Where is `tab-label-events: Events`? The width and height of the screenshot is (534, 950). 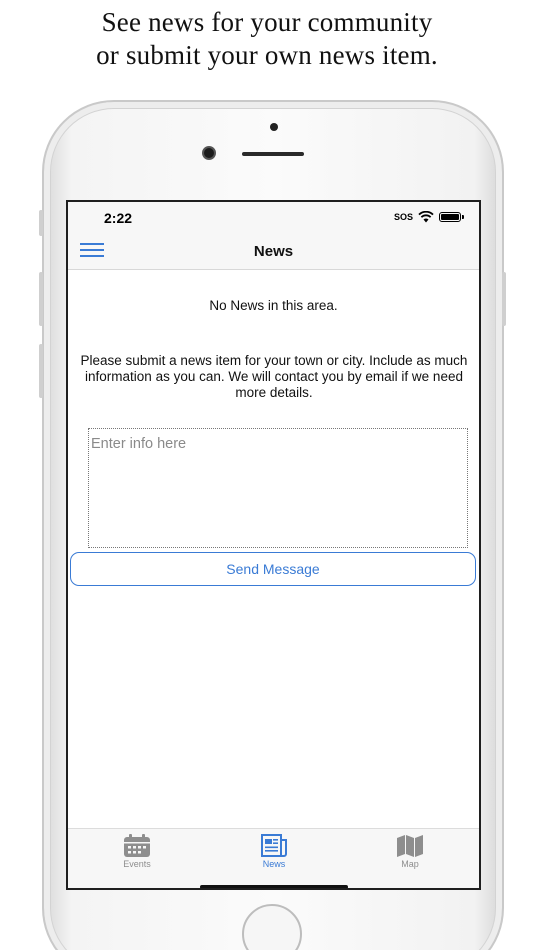 tab-label-events: Events is located at coordinates (137, 864).